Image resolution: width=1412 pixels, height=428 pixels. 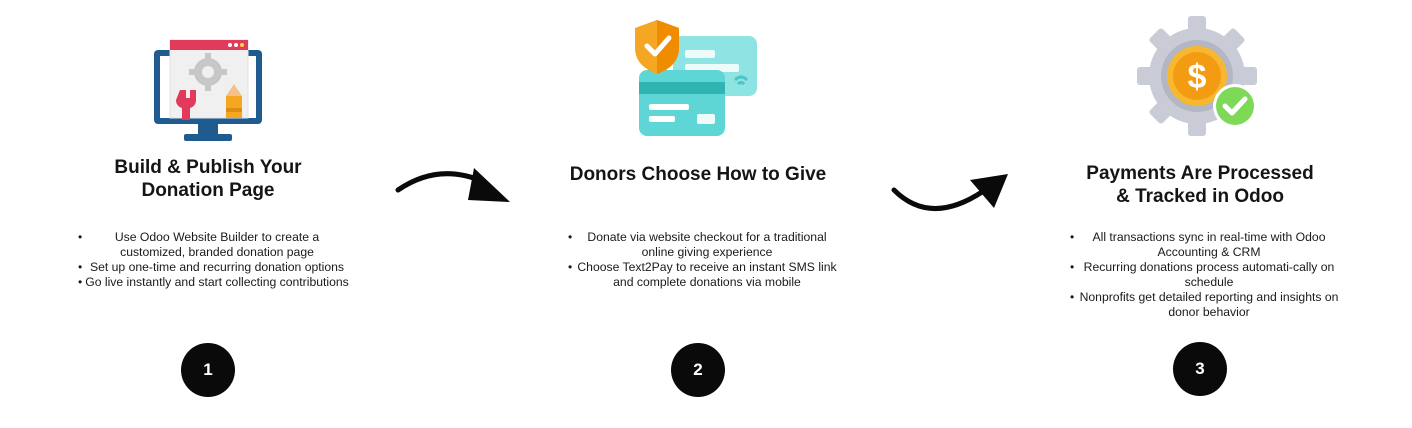 What do you see at coordinates (208, 370) in the screenshot?
I see `step-number-badge: 1` at bounding box center [208, 370].